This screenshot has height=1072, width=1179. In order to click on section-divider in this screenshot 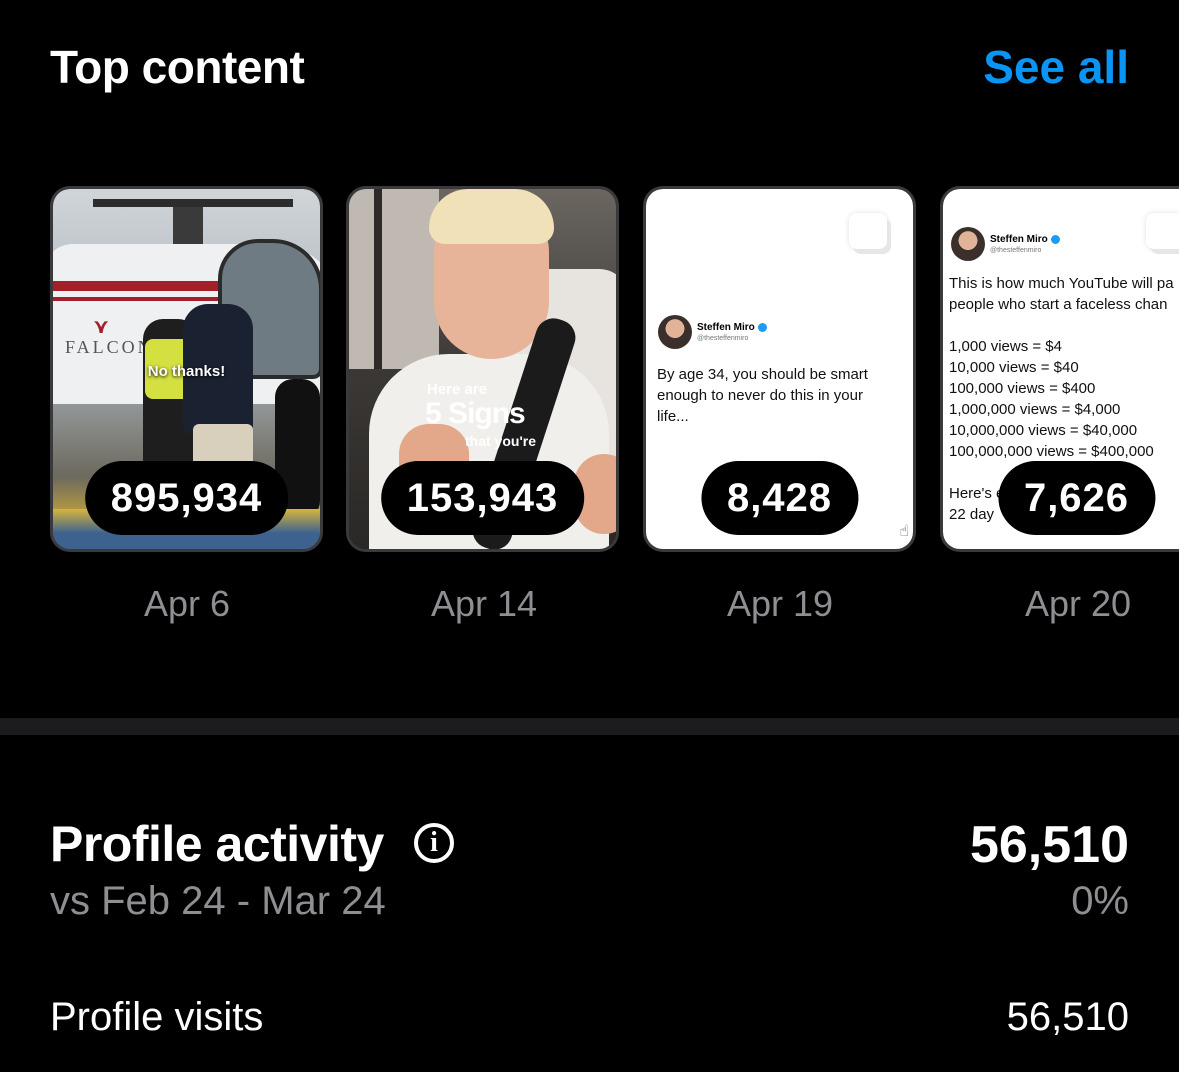, I will do `click(589, 726)`.